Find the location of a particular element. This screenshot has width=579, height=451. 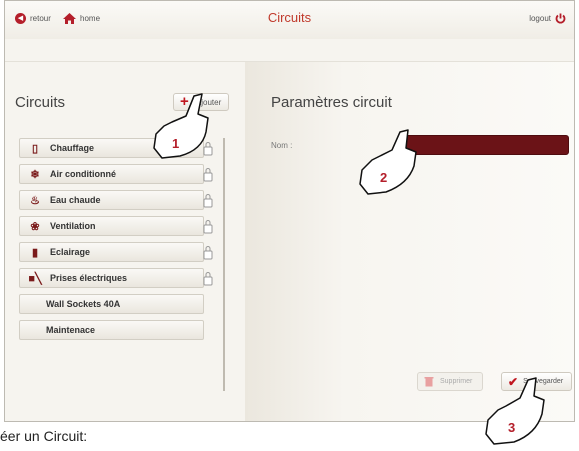

circuit-item-wall-sockets: Wall Sockets 40A is located at coordinates (111, 304).